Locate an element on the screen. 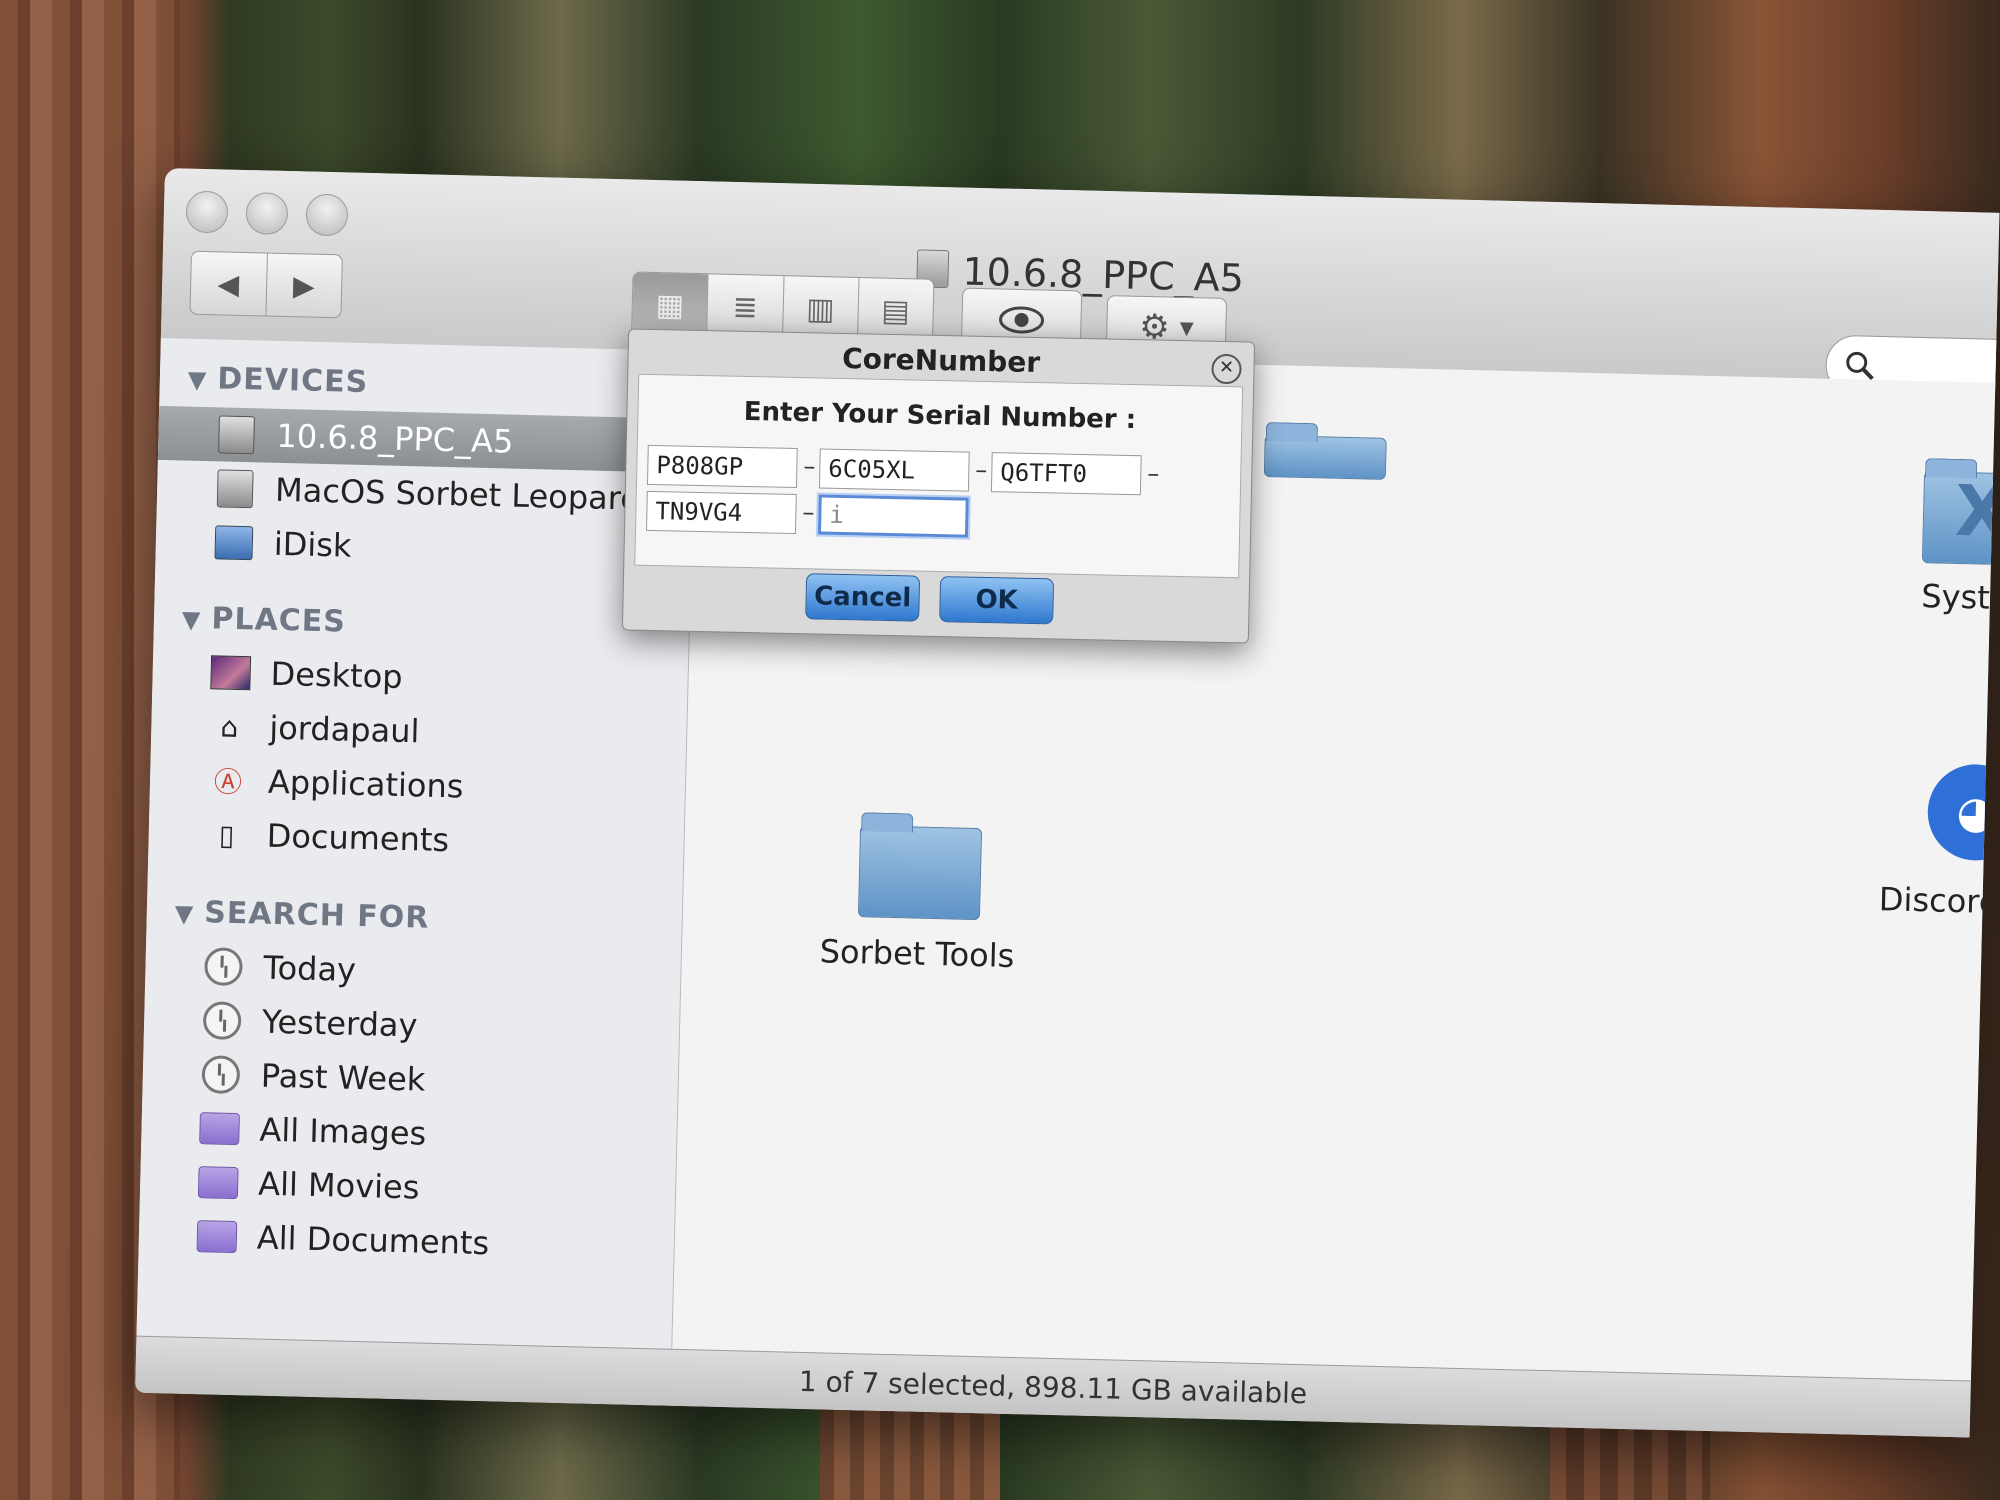  serial-prompt: Enter Your Serial Number : is located at coordinates (940, 416).